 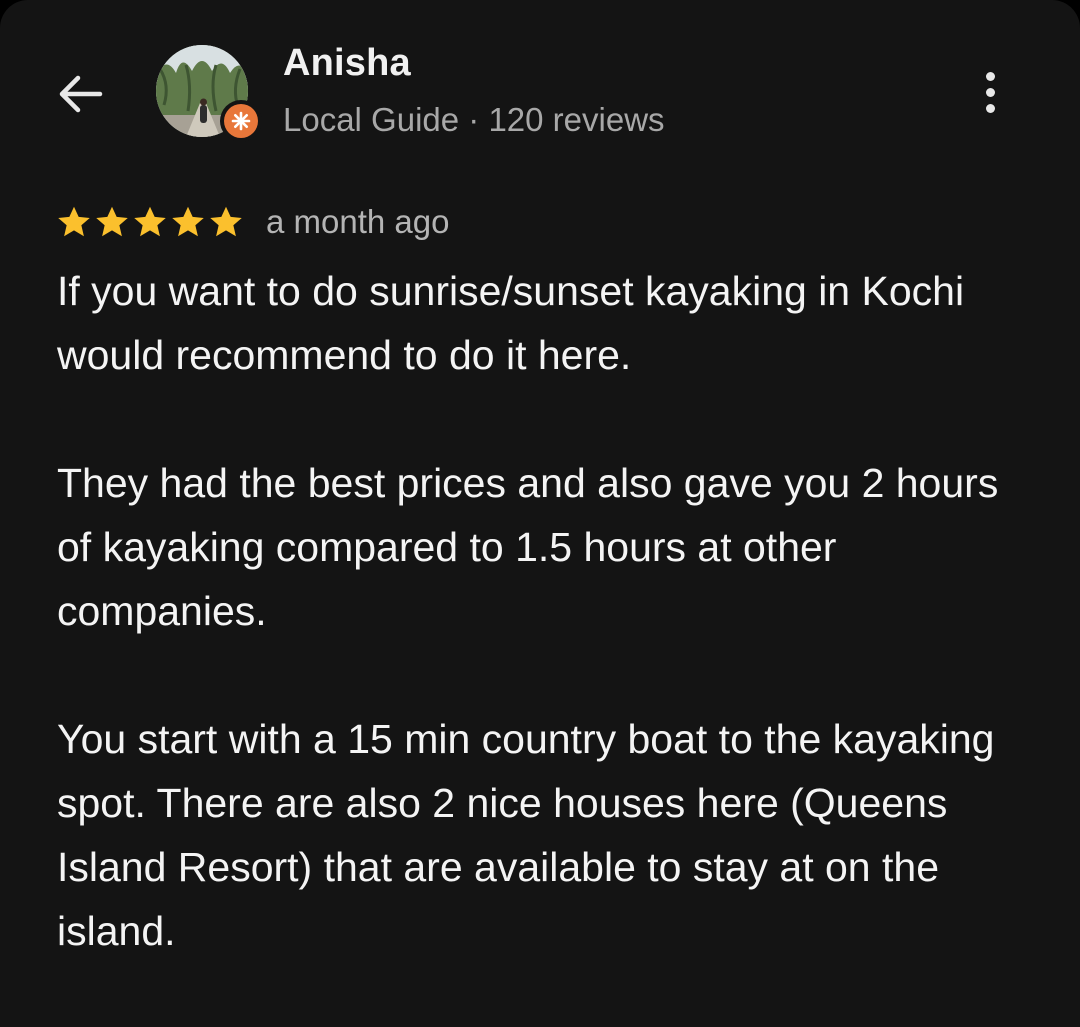 What do you see at coordinates (347, 63) in the screenshot?
I see `reviewer-name: Anisha` at bounding box center [347, 63].